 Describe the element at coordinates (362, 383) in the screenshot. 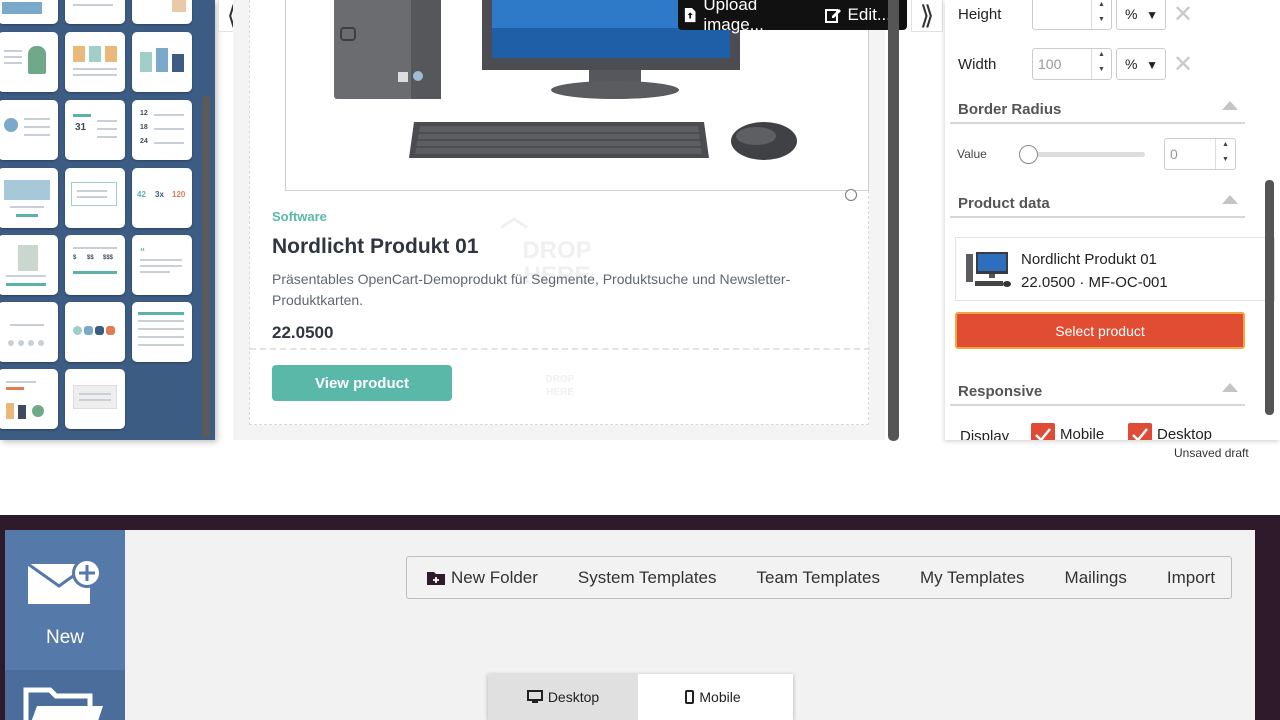

I see `view-product-button: View product` at that location.